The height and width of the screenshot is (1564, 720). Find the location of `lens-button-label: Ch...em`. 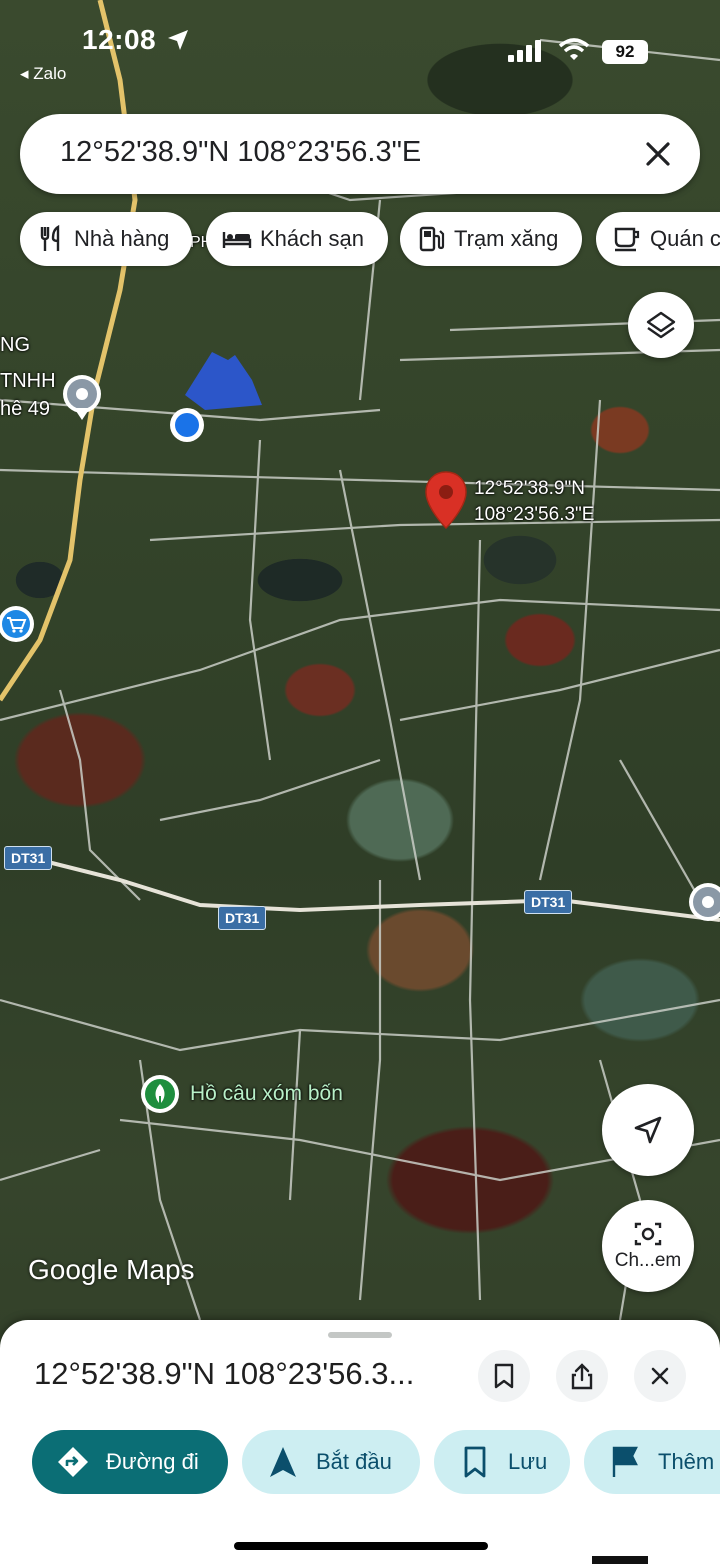

lens-button-label: Ch...em is located at coordinates (648, 1260).